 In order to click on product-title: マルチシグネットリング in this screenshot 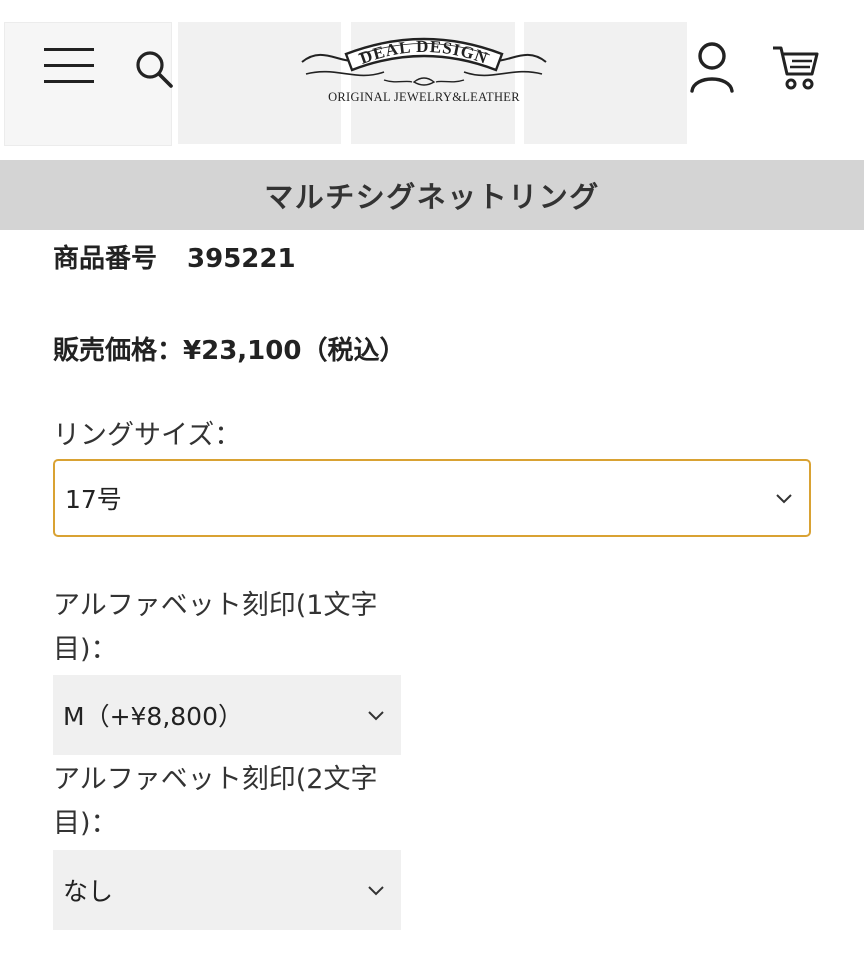, I will do `click(432, 197)`.